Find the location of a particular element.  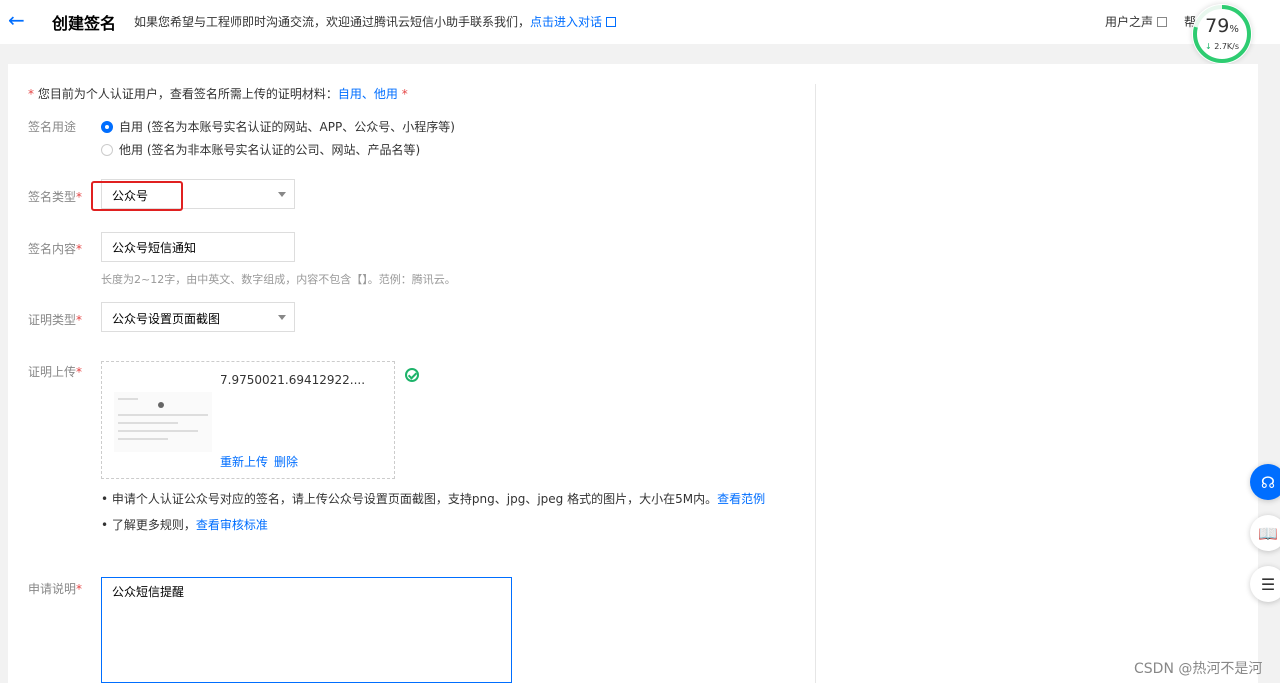

arrow-left-icon: ← is located at coordinates (16, 20).